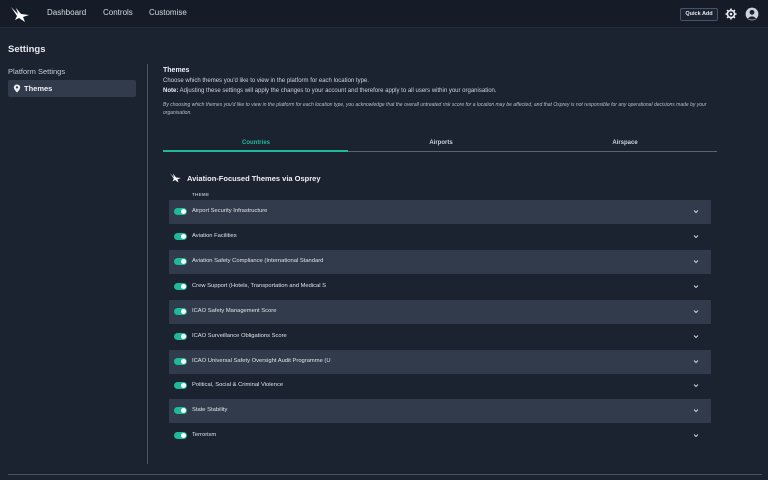 The height and width of the screenshot is (480, 768). Describe the element at coordinates (625, 143) in the screenshot. I see `tab-airspace: Airspace` at that location.